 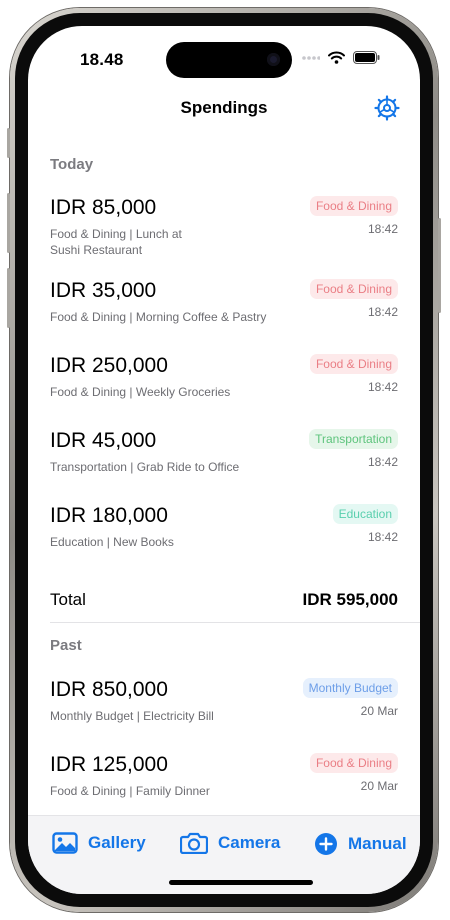 What do you see at coordinates (326, 844) in the screenshot?
I see `plus-circle-icon` at bounding box center [326, 844].